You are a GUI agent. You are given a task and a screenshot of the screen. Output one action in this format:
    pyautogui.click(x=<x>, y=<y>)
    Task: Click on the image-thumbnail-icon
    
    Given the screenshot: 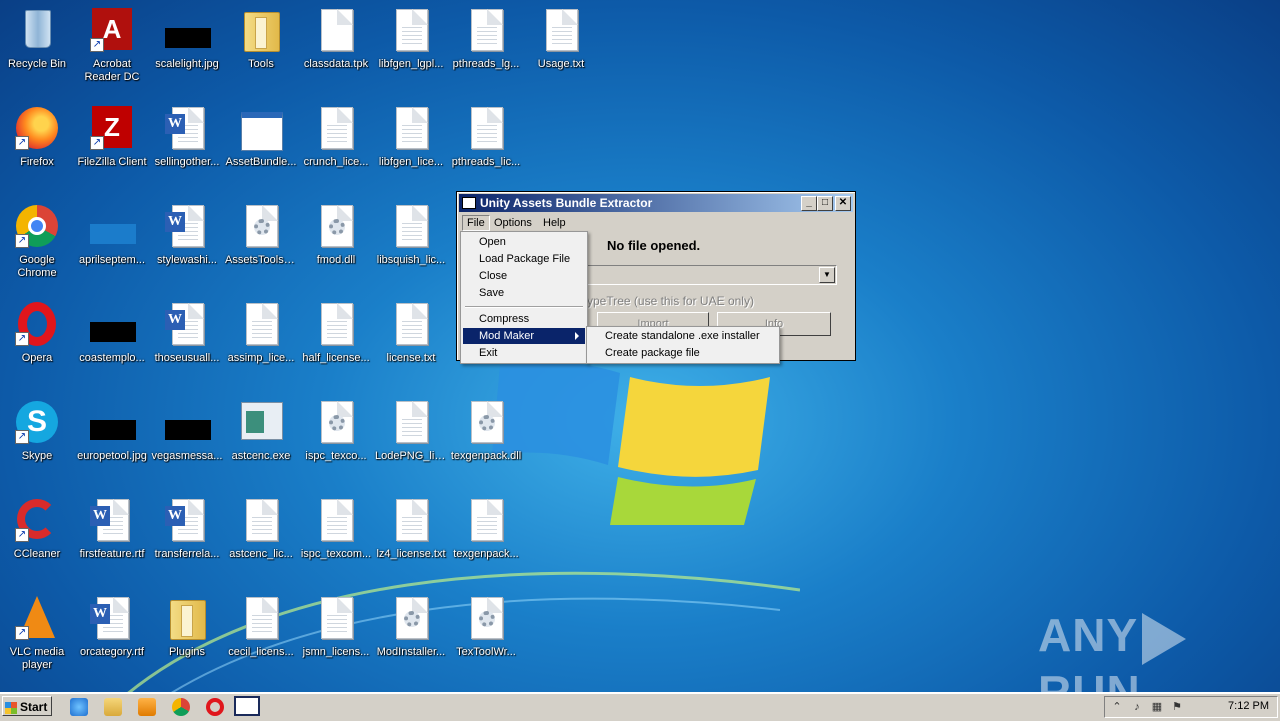 What is the action you would take?
    pyautogui.click(x=188, y=38)
    